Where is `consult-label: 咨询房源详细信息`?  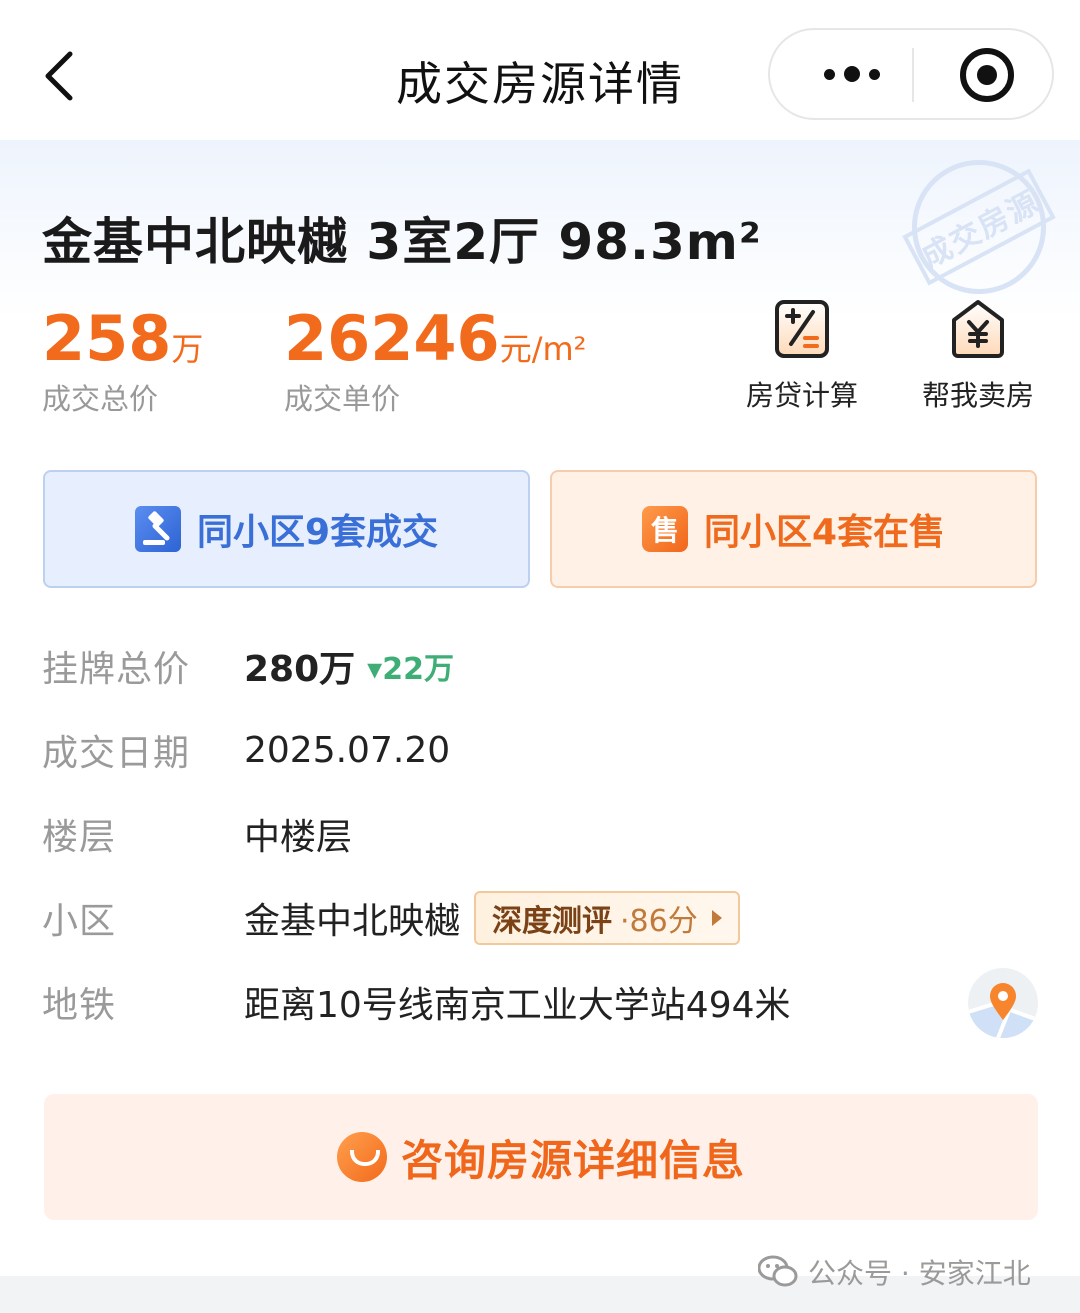
consult-label: 咨询房源详细信息 is located at coordinates (572, 1160).